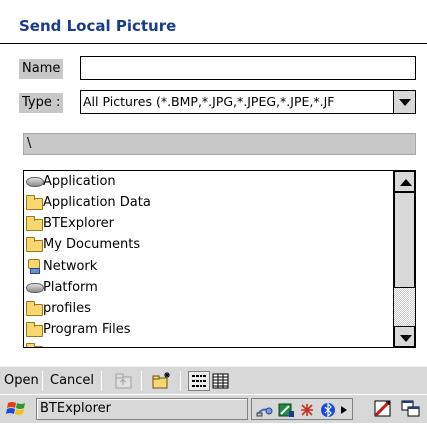  I want to click on open-button: Open, so click(21, 381).